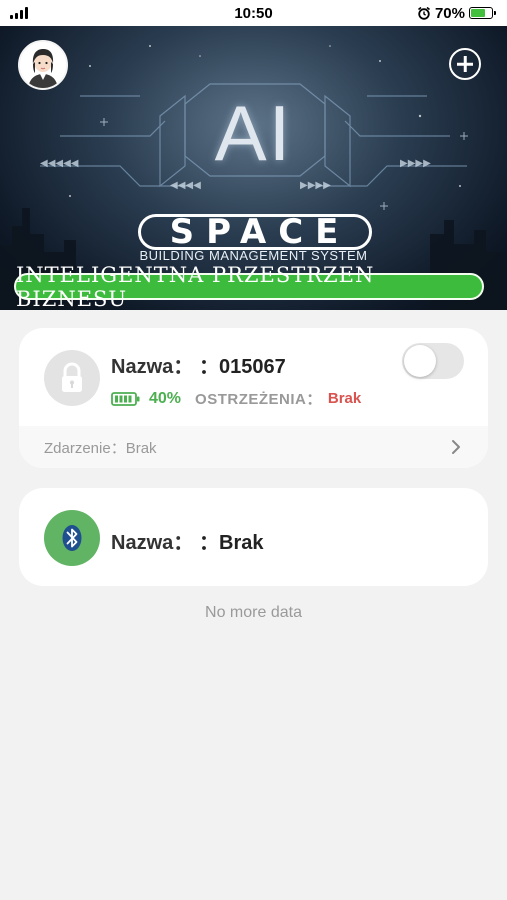 This screenshot has width=507, height=900. I want to click on no-more-data-label: No more data, so click(253, 612).